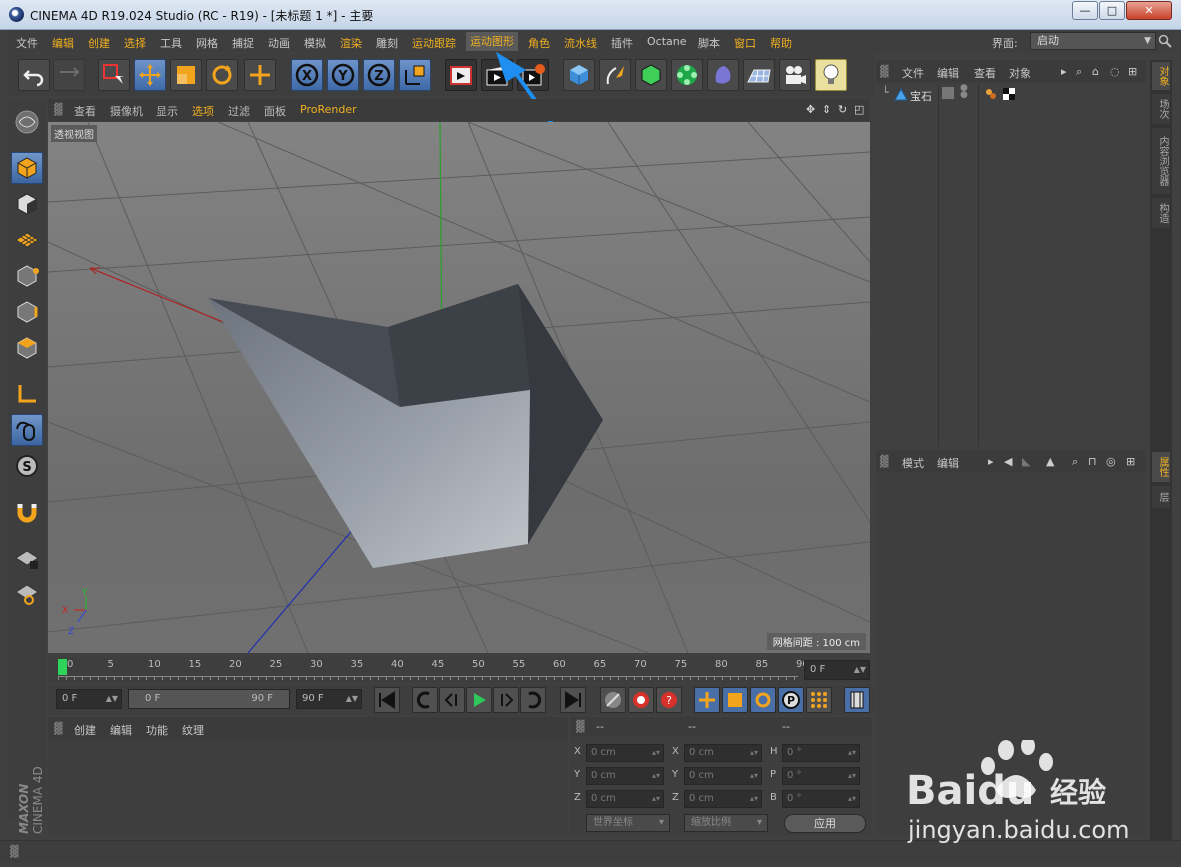 This screenshot has width=1181, height=867. I want to click on home-icon: ⌂, so click(1095, 71).